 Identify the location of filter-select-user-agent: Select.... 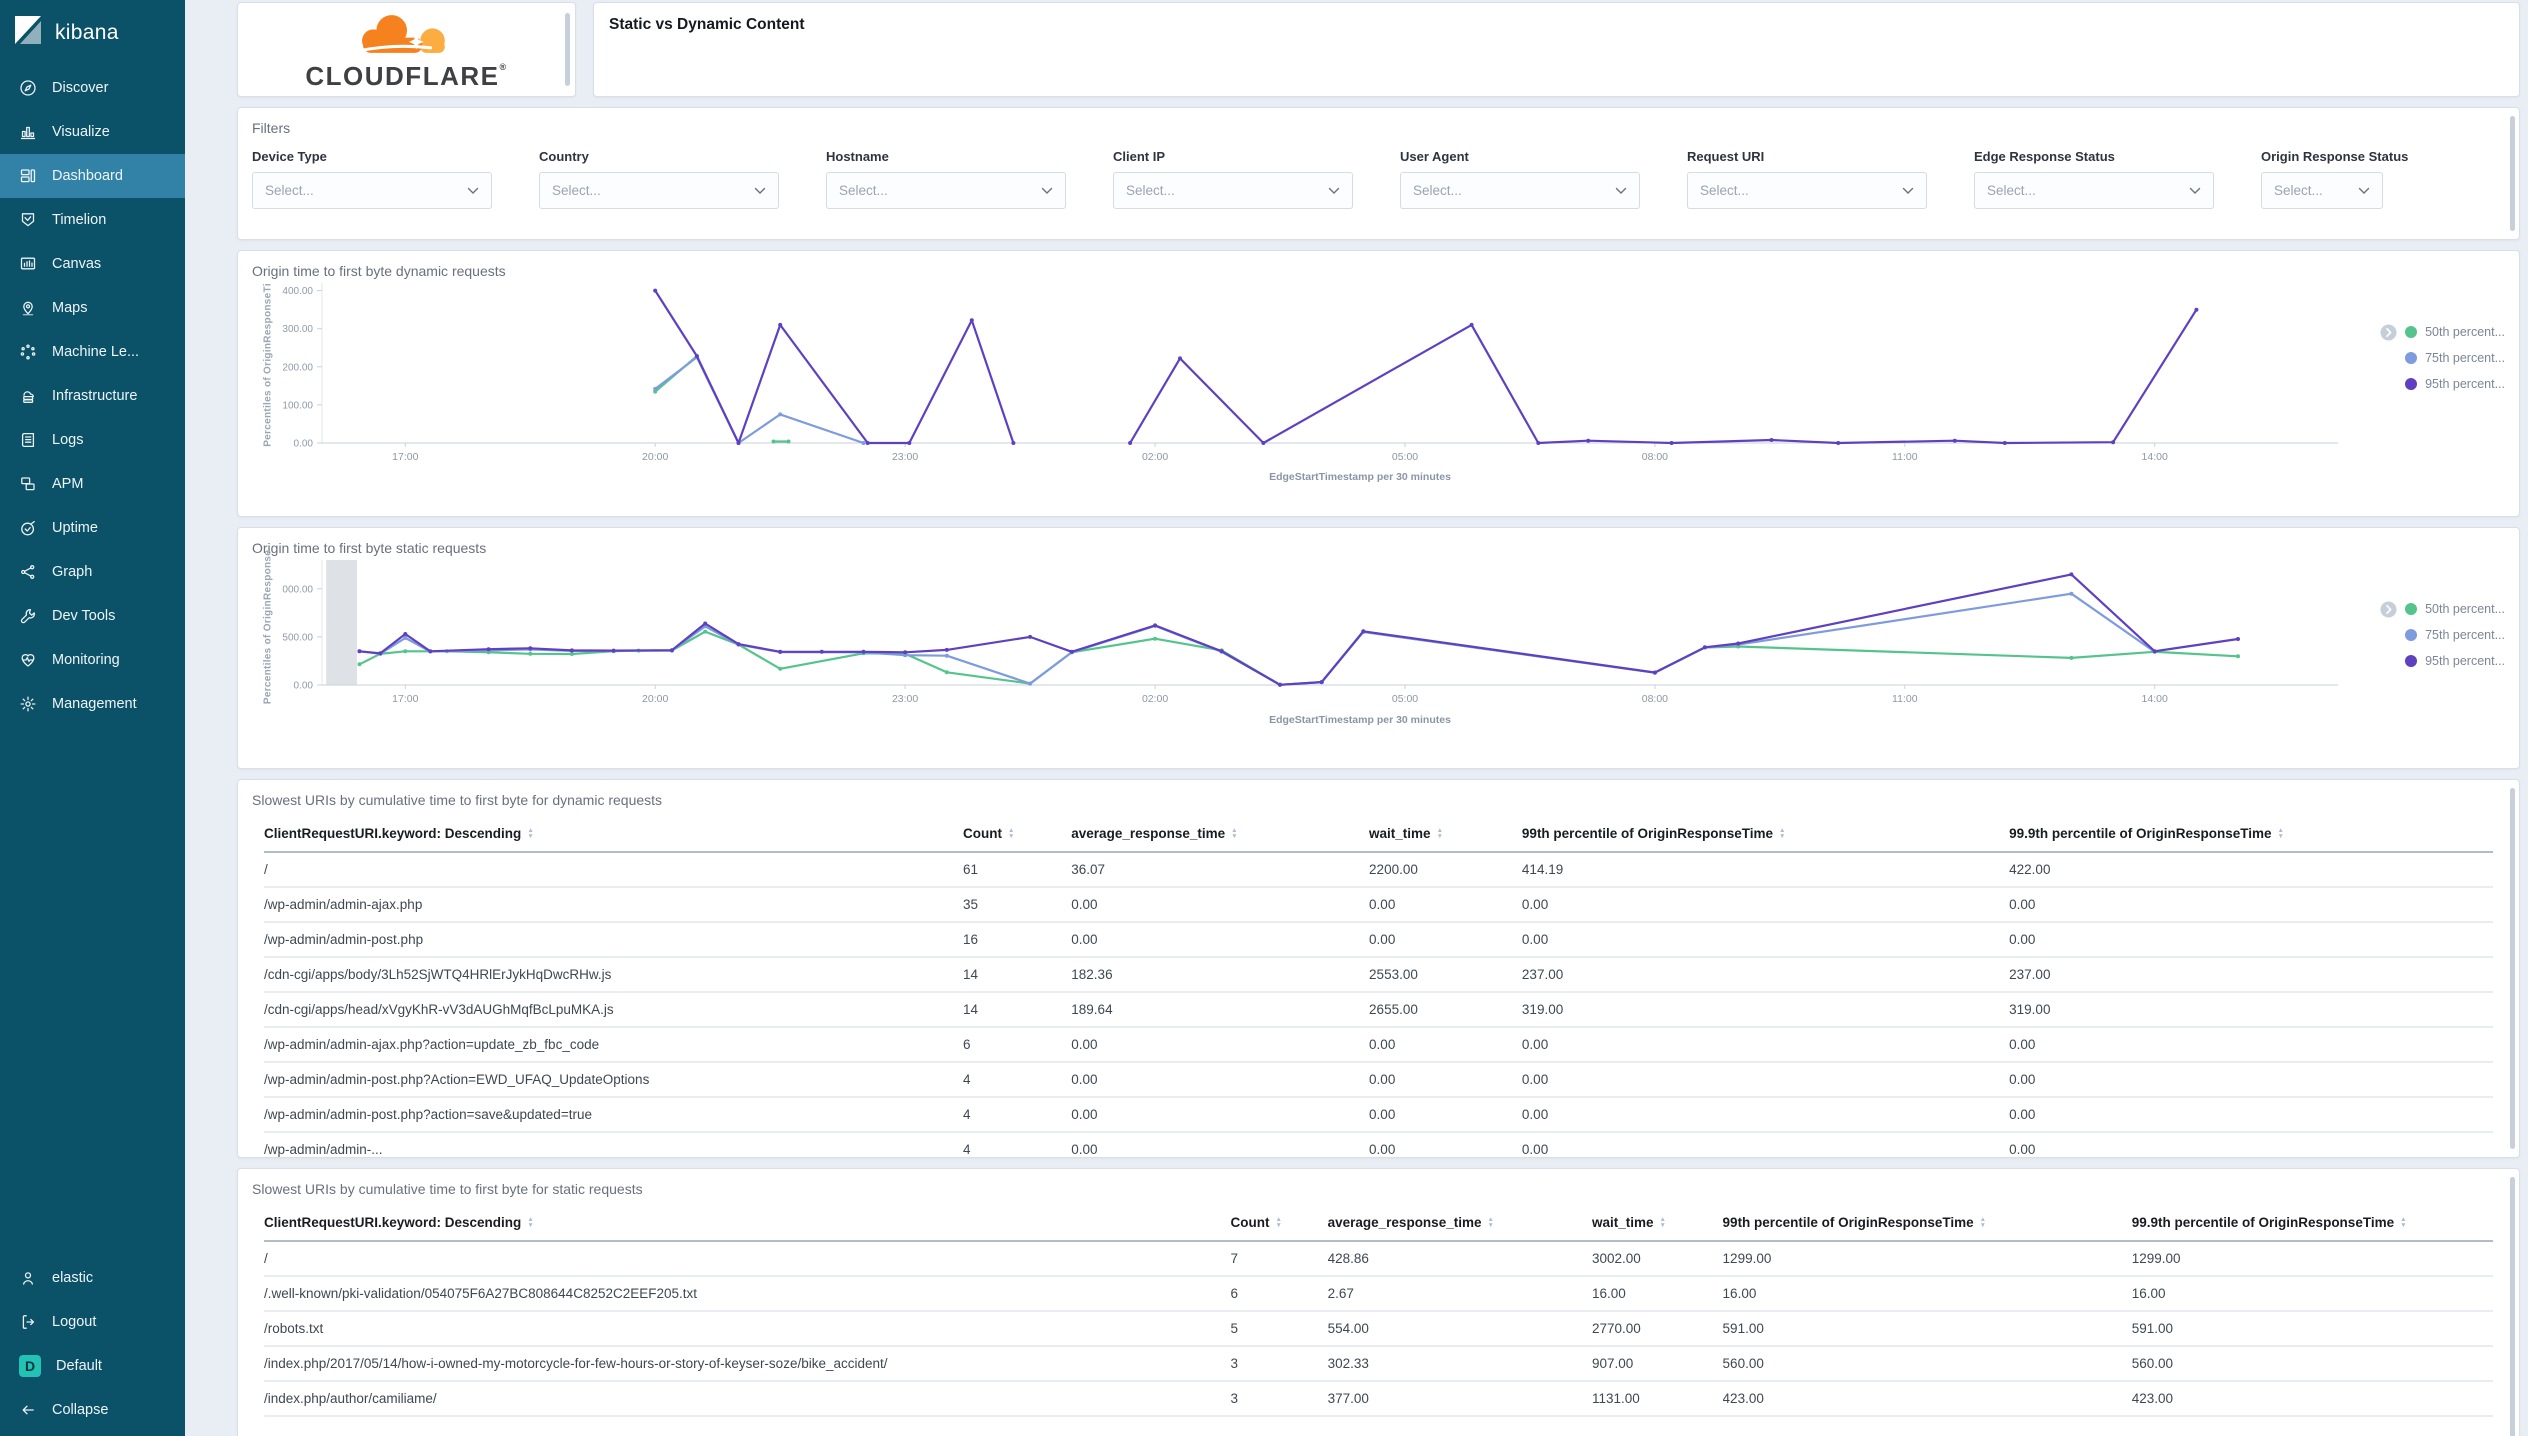
(1520, 190).